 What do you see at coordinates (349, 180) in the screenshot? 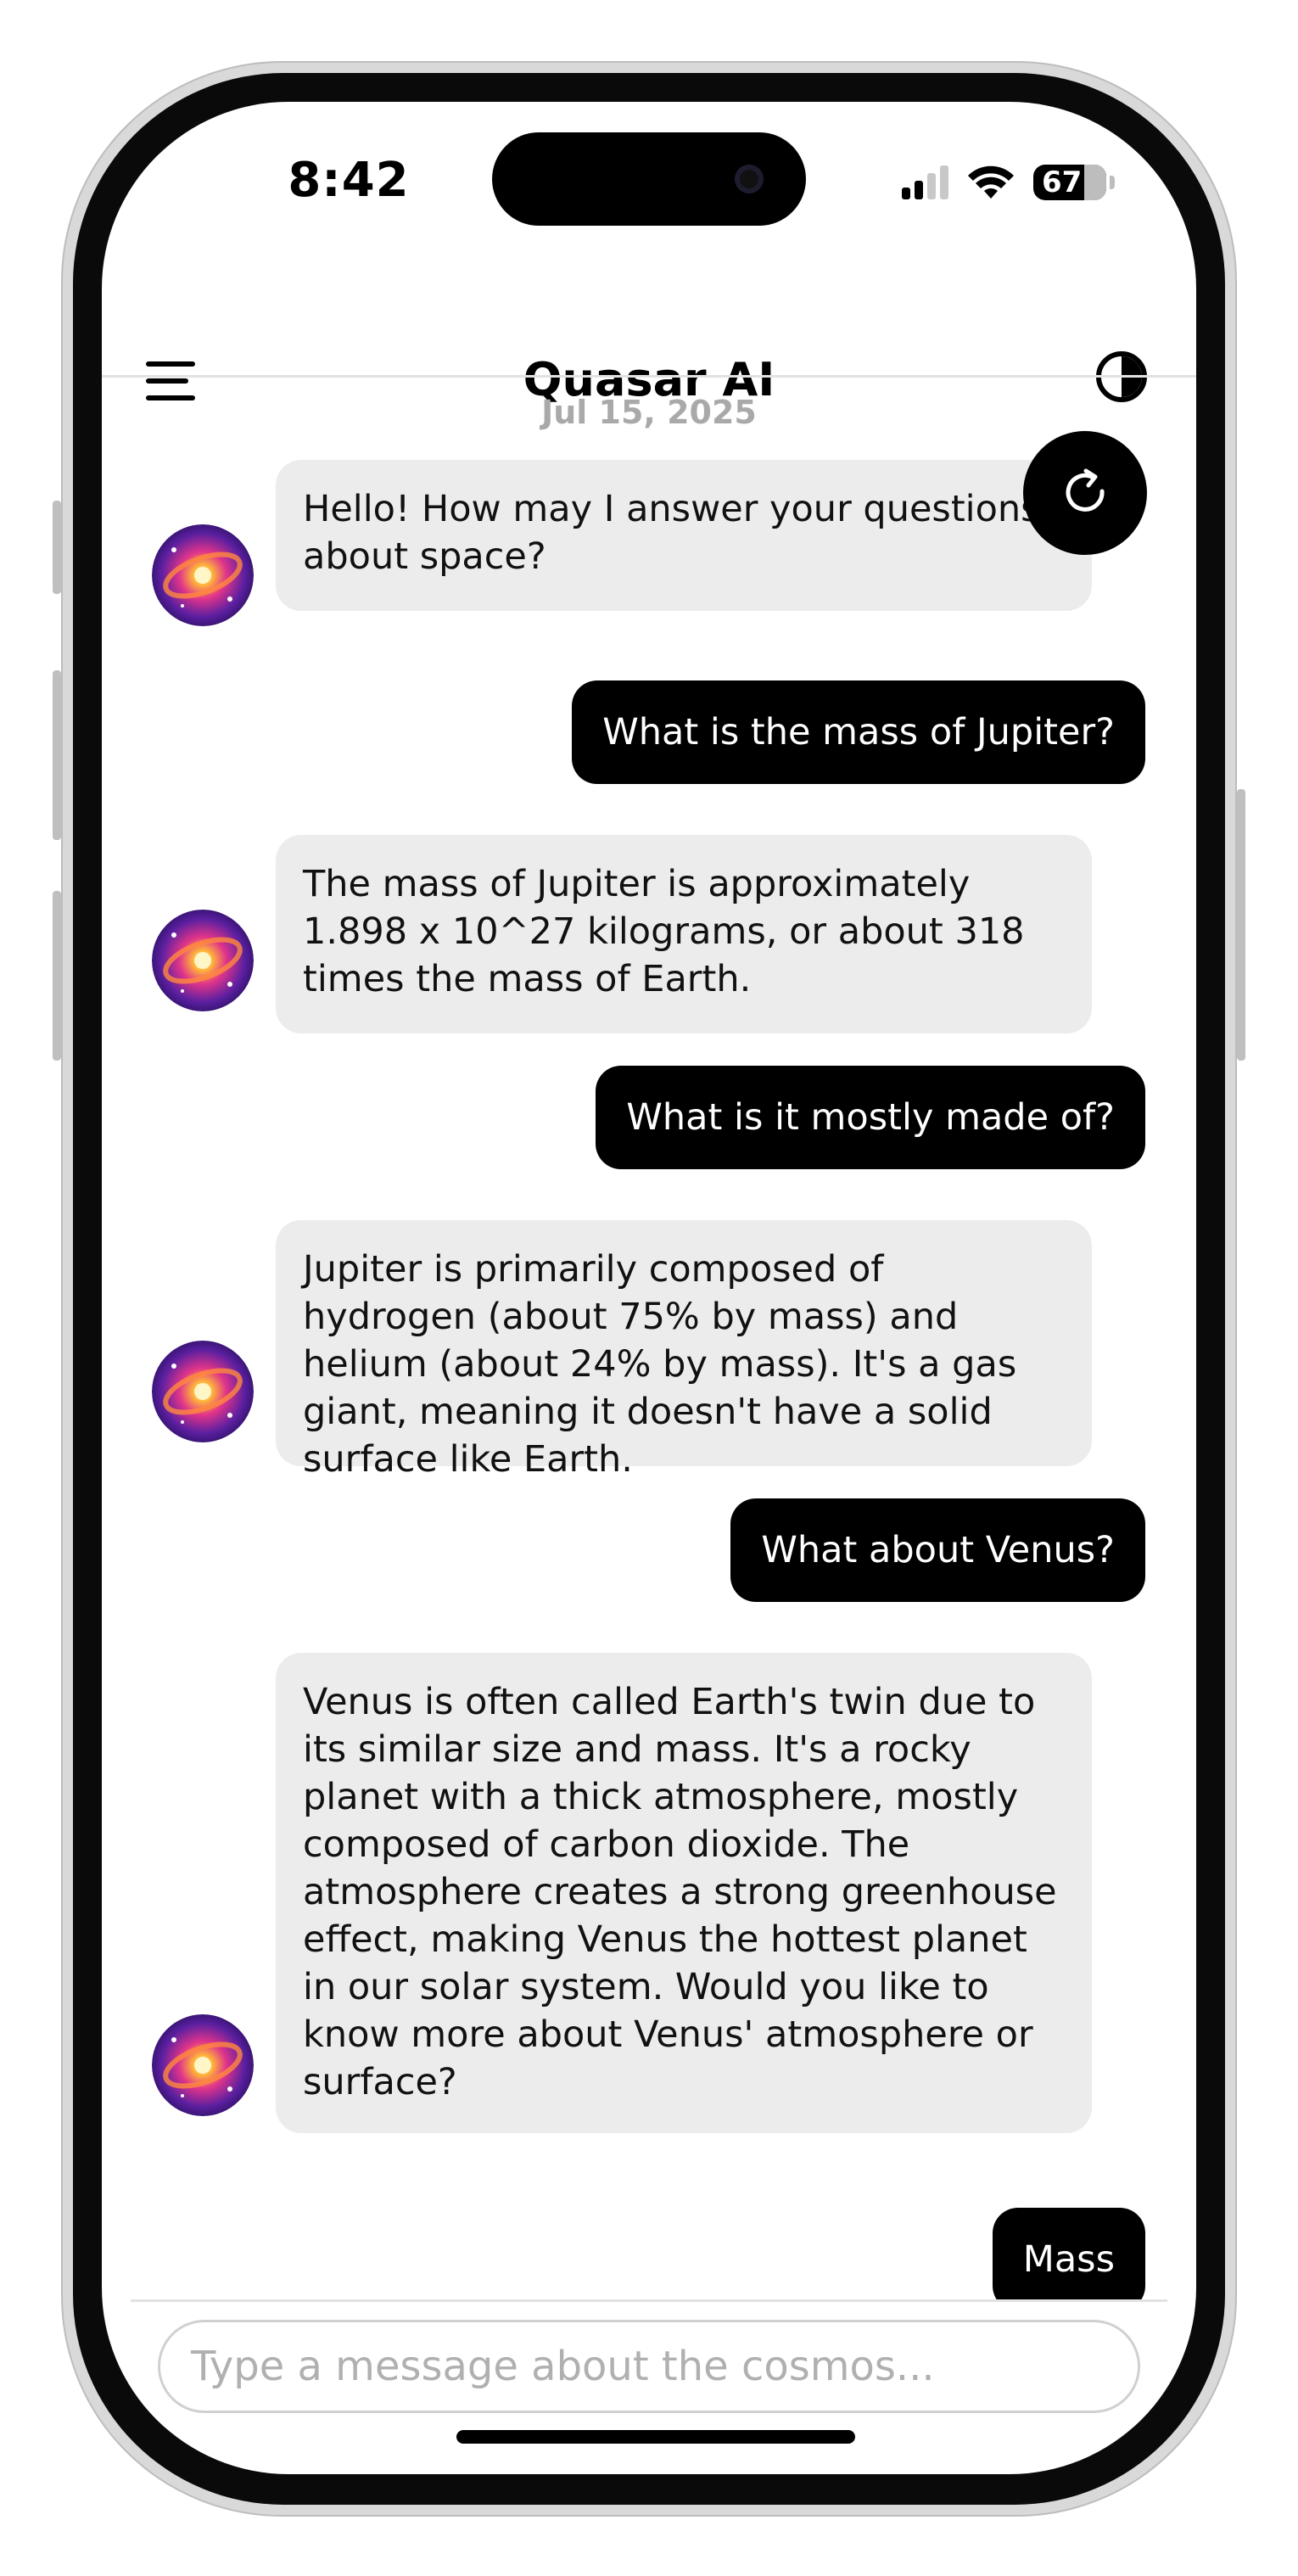
I see `status-time: 8:42` at bounding box center [349, 180].